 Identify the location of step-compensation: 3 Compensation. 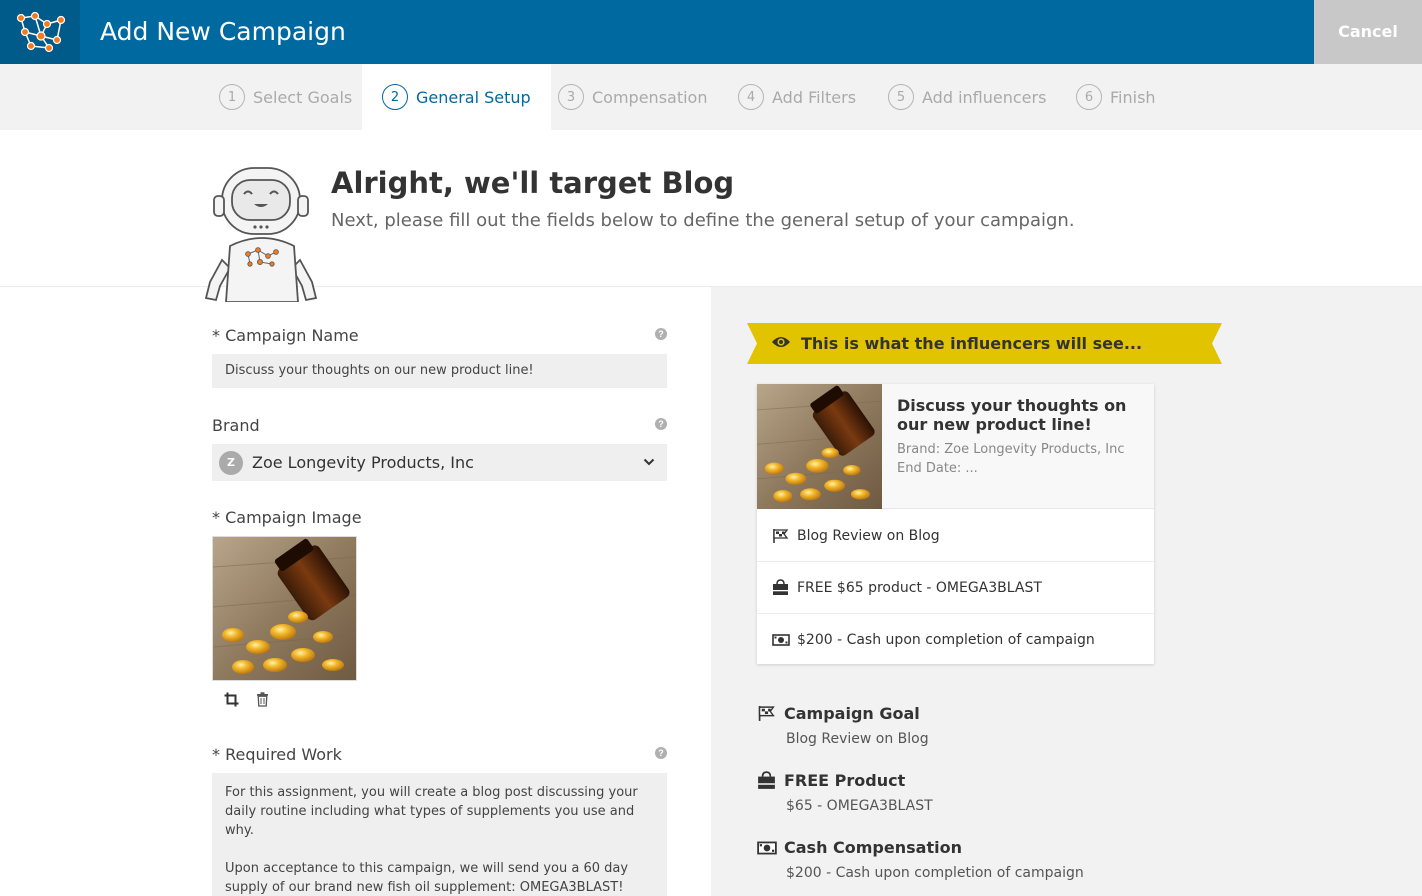
(632, 97).